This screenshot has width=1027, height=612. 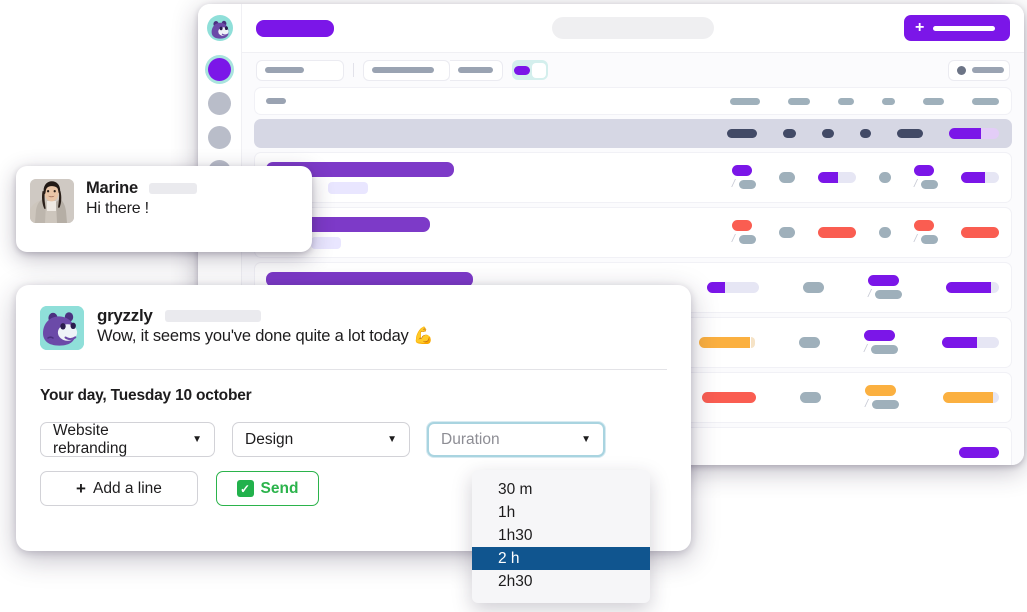 I want to click on send-label: Send, so click(x=279, y=488).